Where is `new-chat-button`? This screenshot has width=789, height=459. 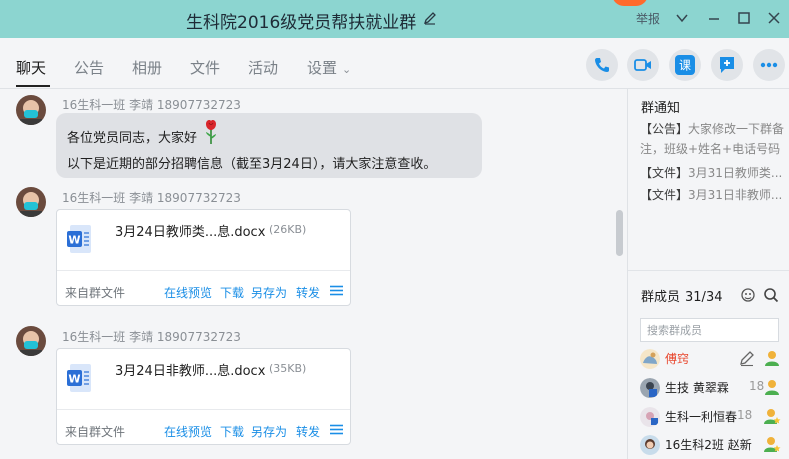
new-chat-button is located at coordinates (727, 65).